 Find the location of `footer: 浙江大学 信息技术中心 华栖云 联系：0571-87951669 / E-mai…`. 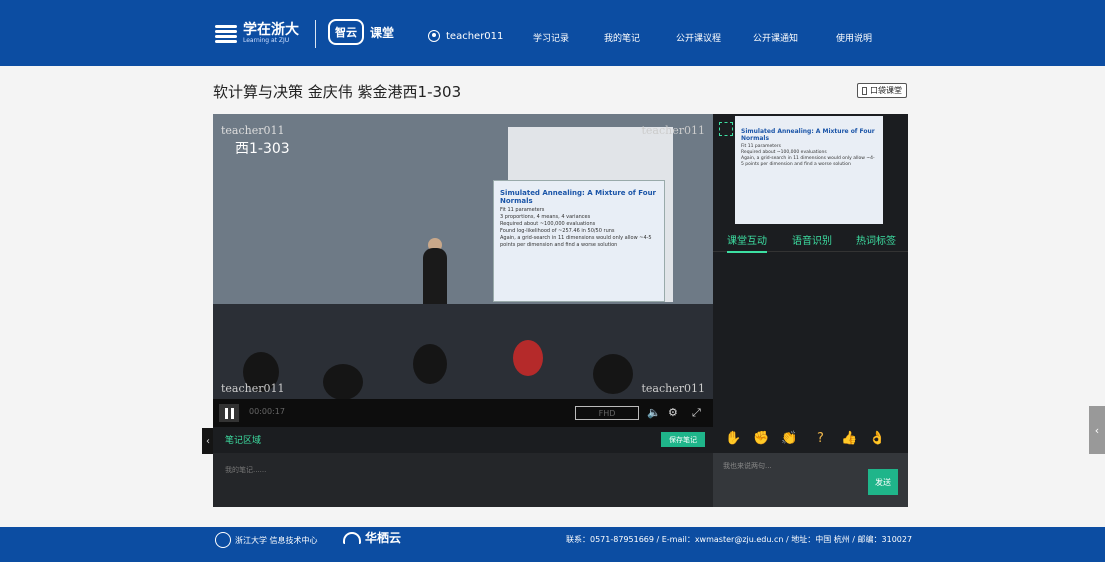

footer: 浙江大学 信息技术中心 华栖云 联系：0571-87951669 / E-mai… is located at coordinates (552, 544).